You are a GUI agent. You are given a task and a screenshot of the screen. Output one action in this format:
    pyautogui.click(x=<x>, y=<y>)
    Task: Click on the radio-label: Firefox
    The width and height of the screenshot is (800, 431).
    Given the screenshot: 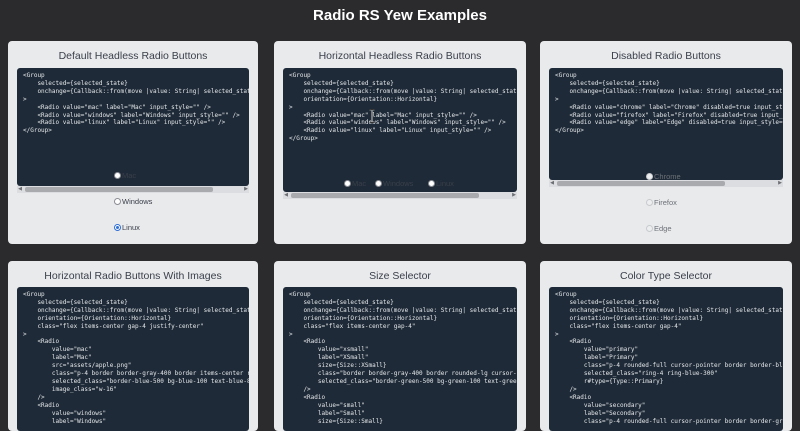 What is the action you would take?
    pyautogui.click(x=665, y=202)
    